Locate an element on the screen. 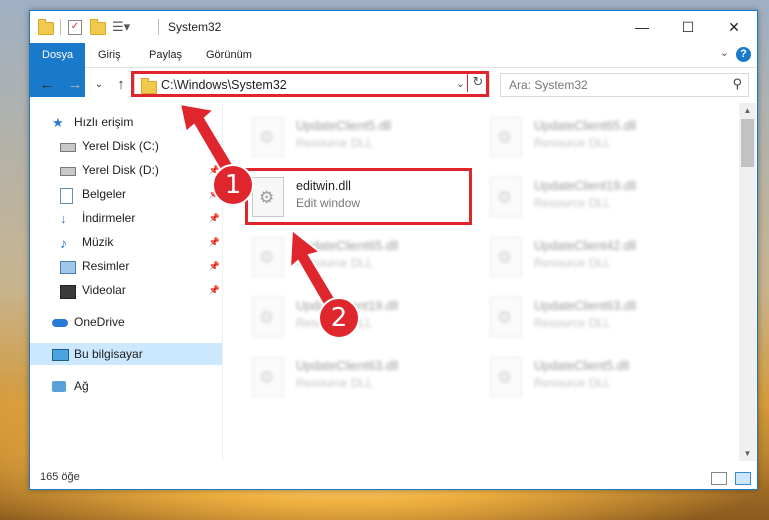  step-1-badge: 1 is located at coordinates (233, 185).